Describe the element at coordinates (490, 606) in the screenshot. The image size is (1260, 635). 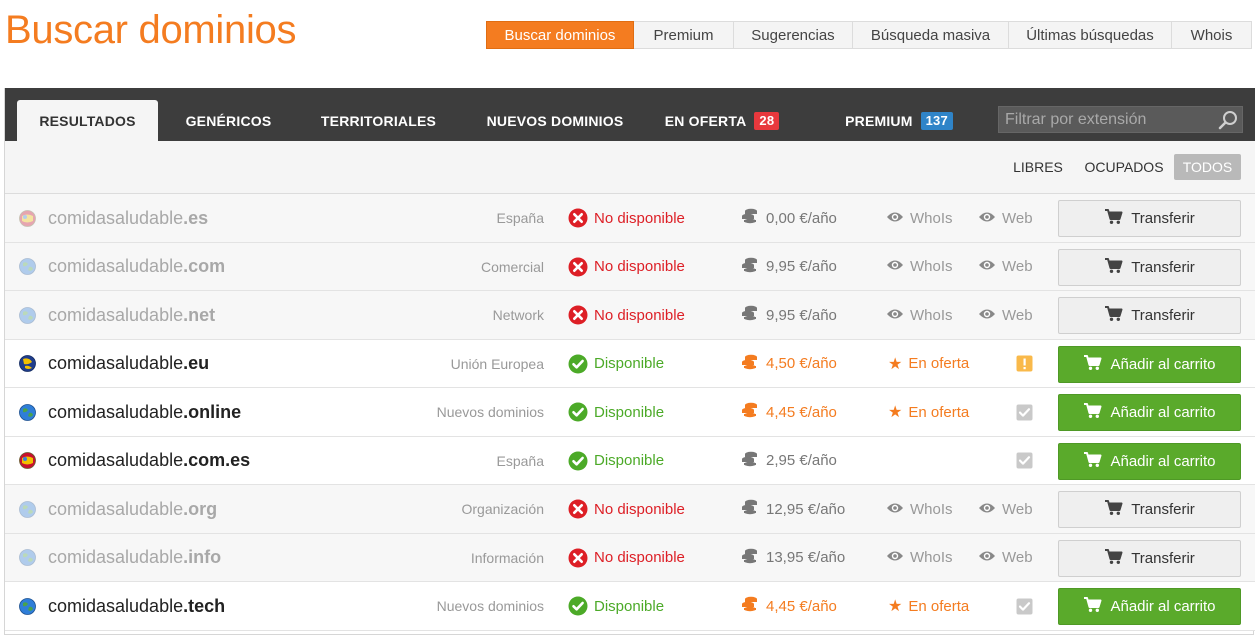
I see `domain-category: Nuevos dominios` at that location.